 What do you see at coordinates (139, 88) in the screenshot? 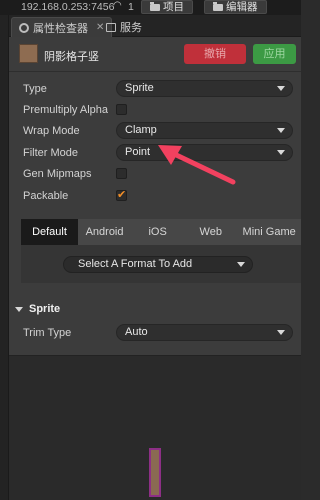
I see `type-select-value: Sprite` at bounding box center [139, 88].